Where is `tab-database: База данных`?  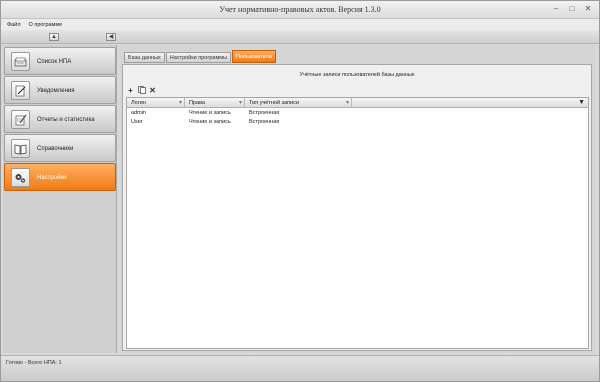 tab-database: База данных is located at coordinates (144, 57).